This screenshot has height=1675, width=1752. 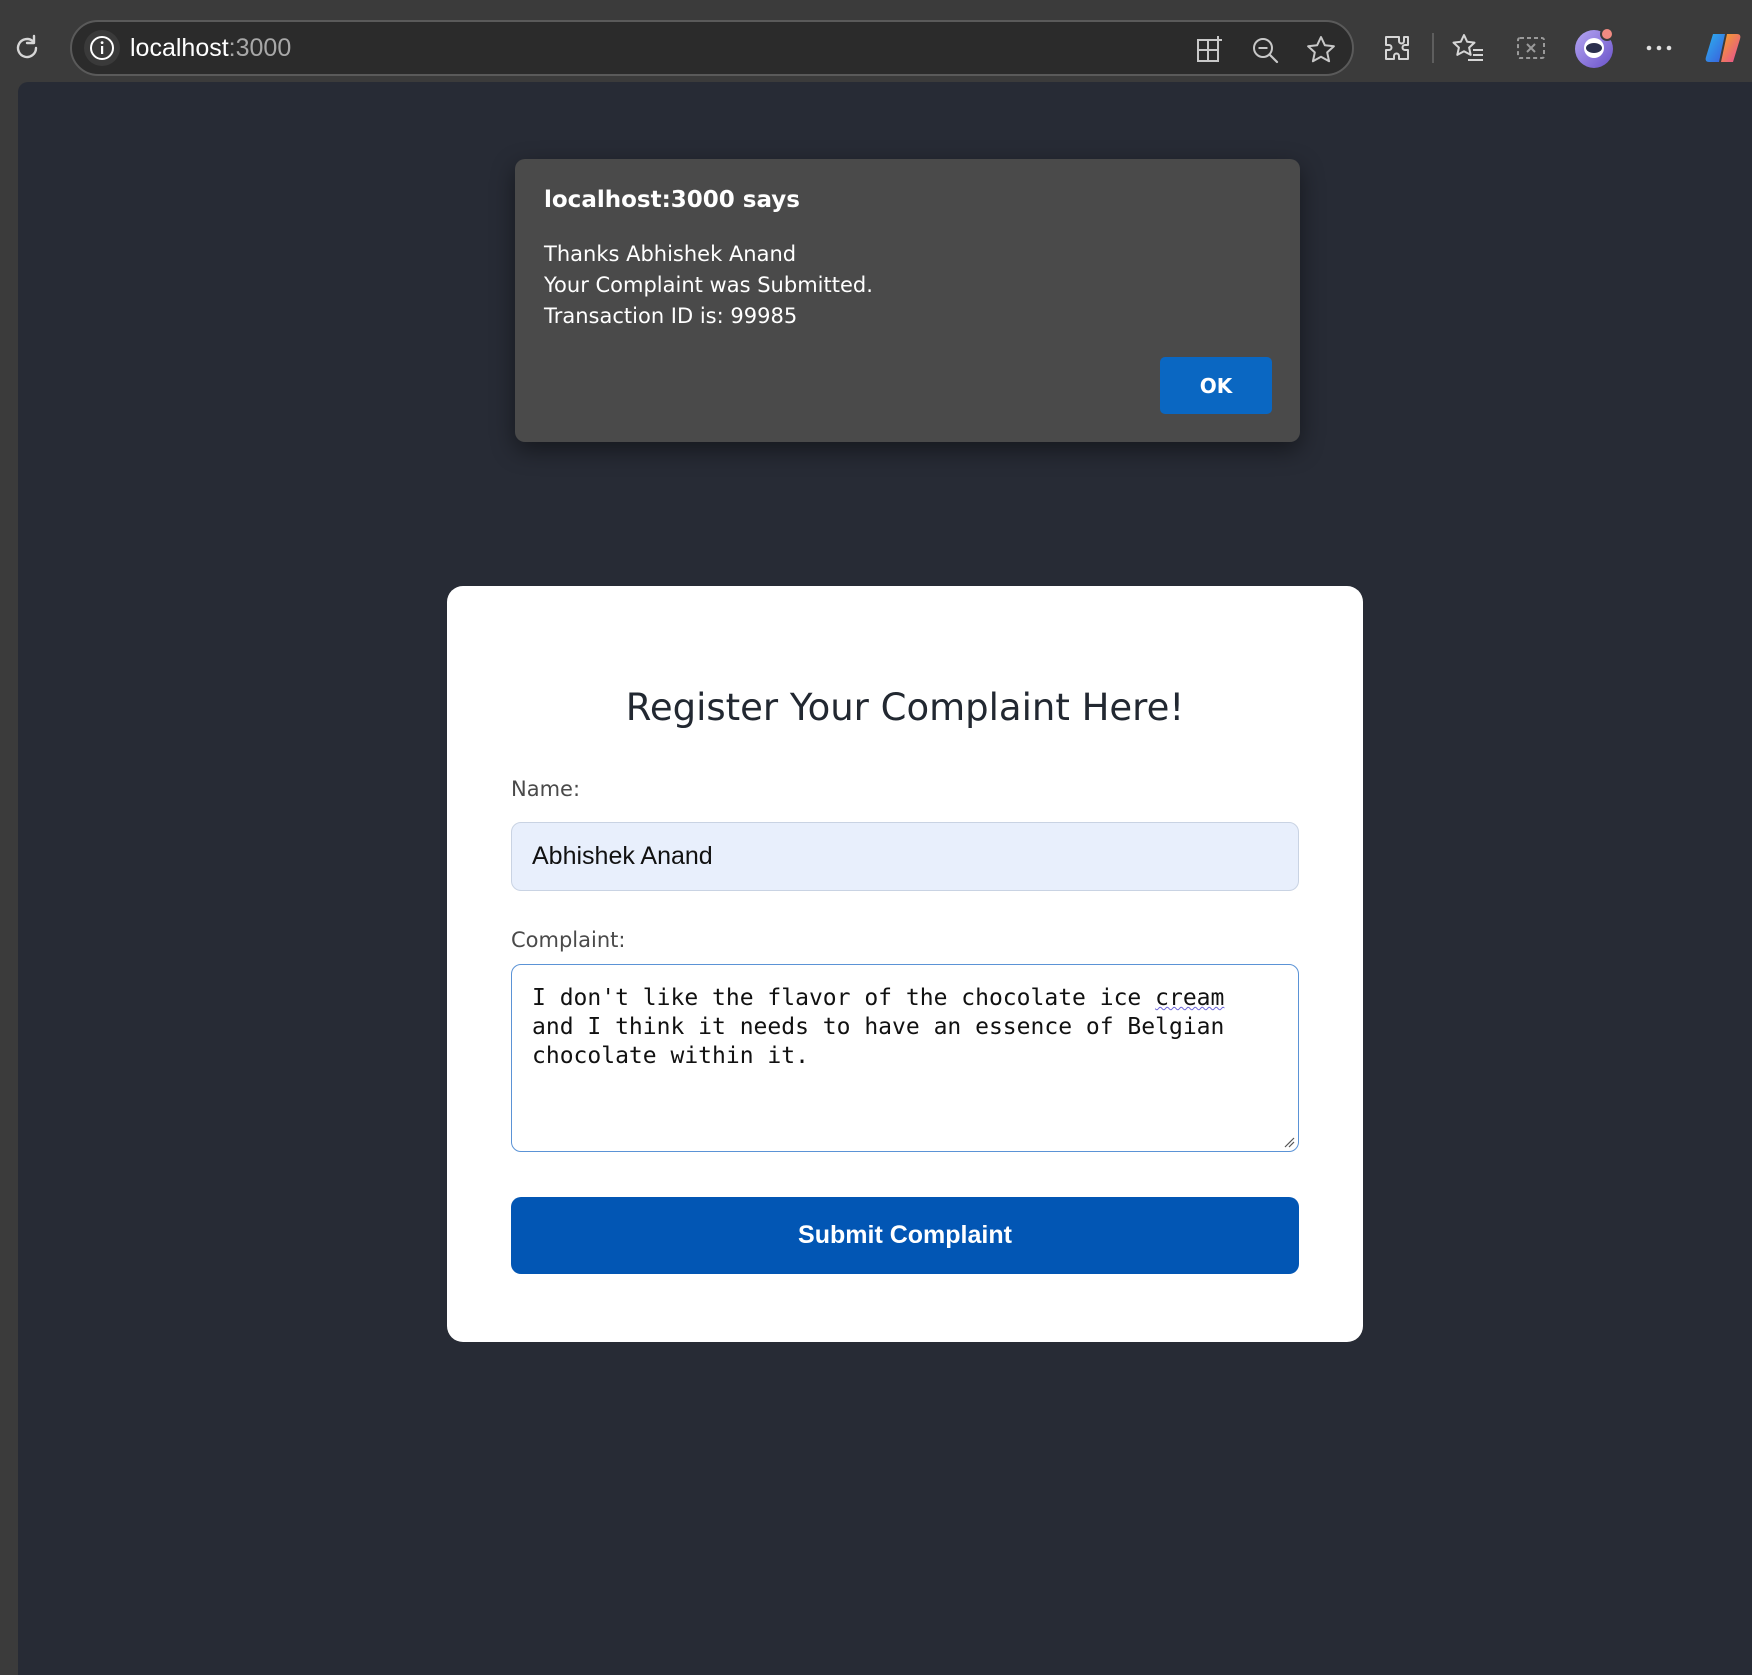 I want to click on refresh-icon, so click(x=27, y=48).